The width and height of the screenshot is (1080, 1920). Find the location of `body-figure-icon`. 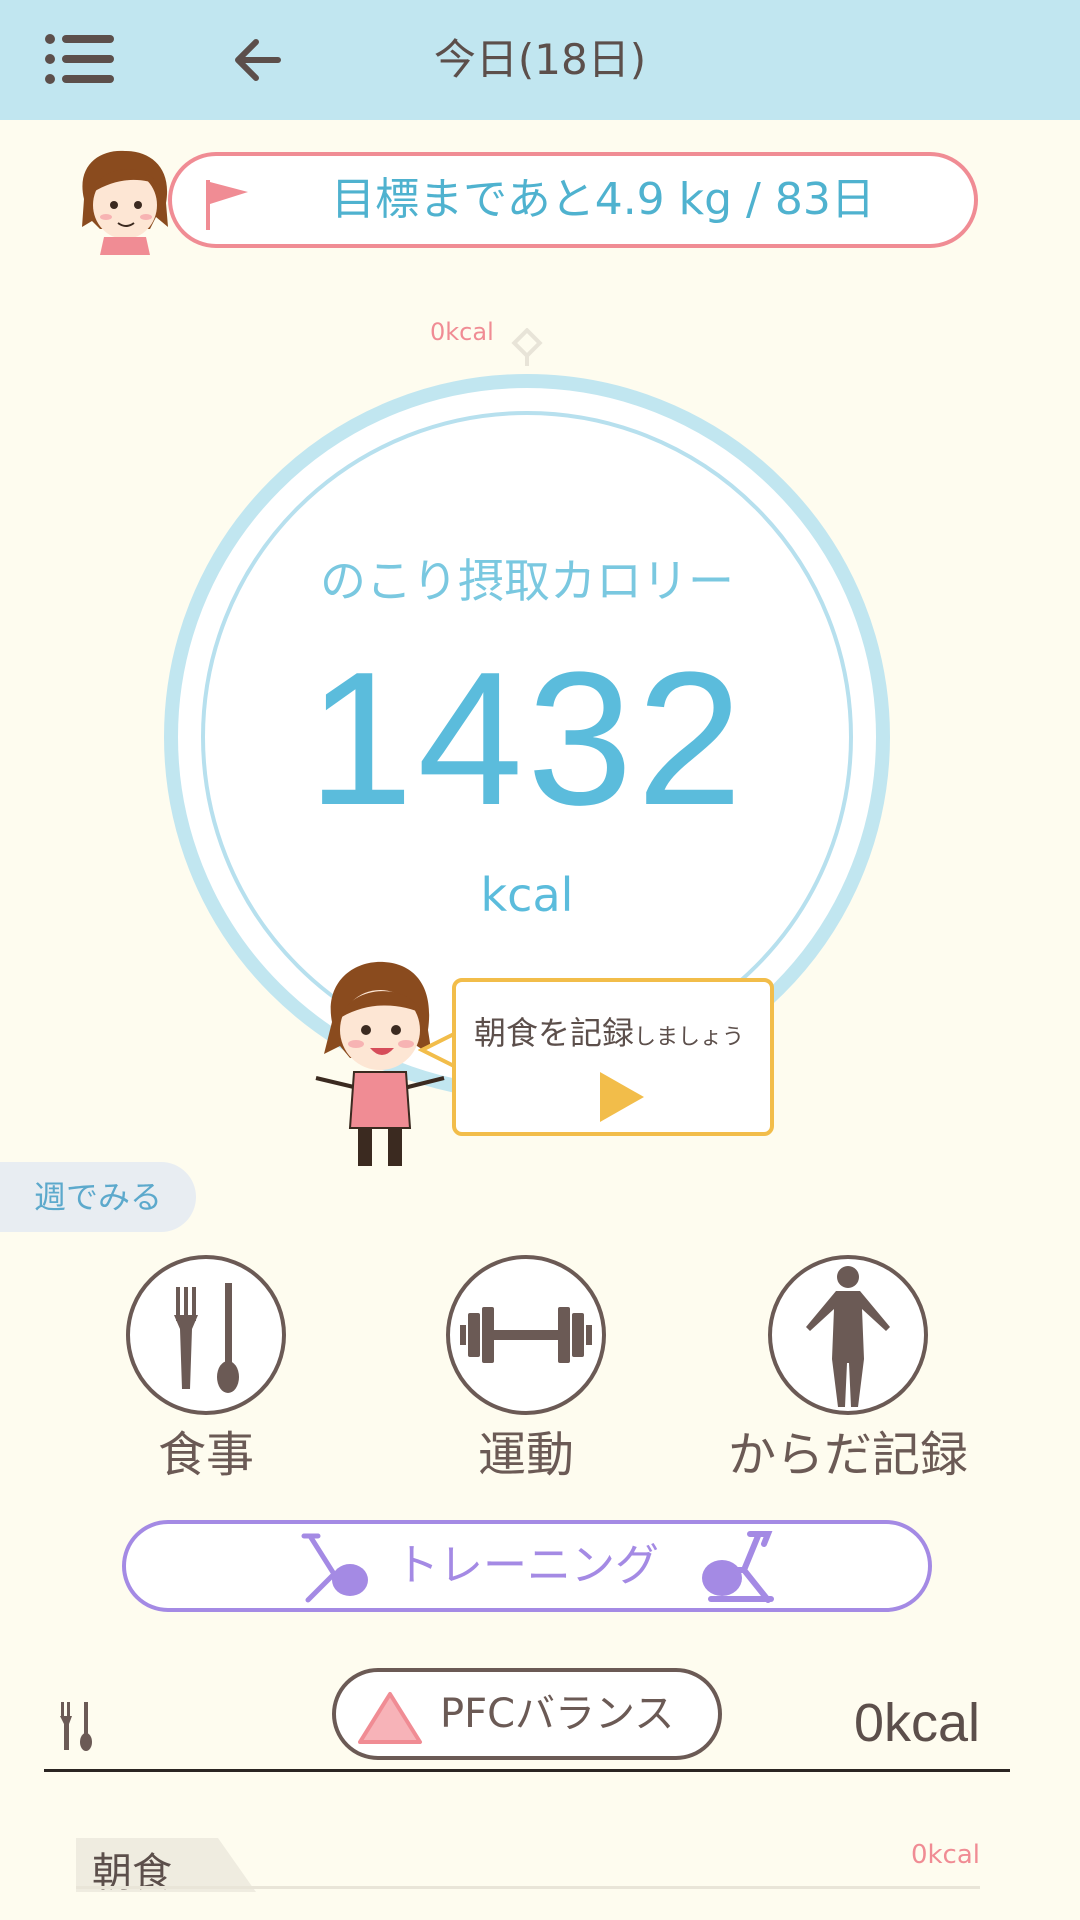

body-figure-icon is located at coordinates (848, 1336).